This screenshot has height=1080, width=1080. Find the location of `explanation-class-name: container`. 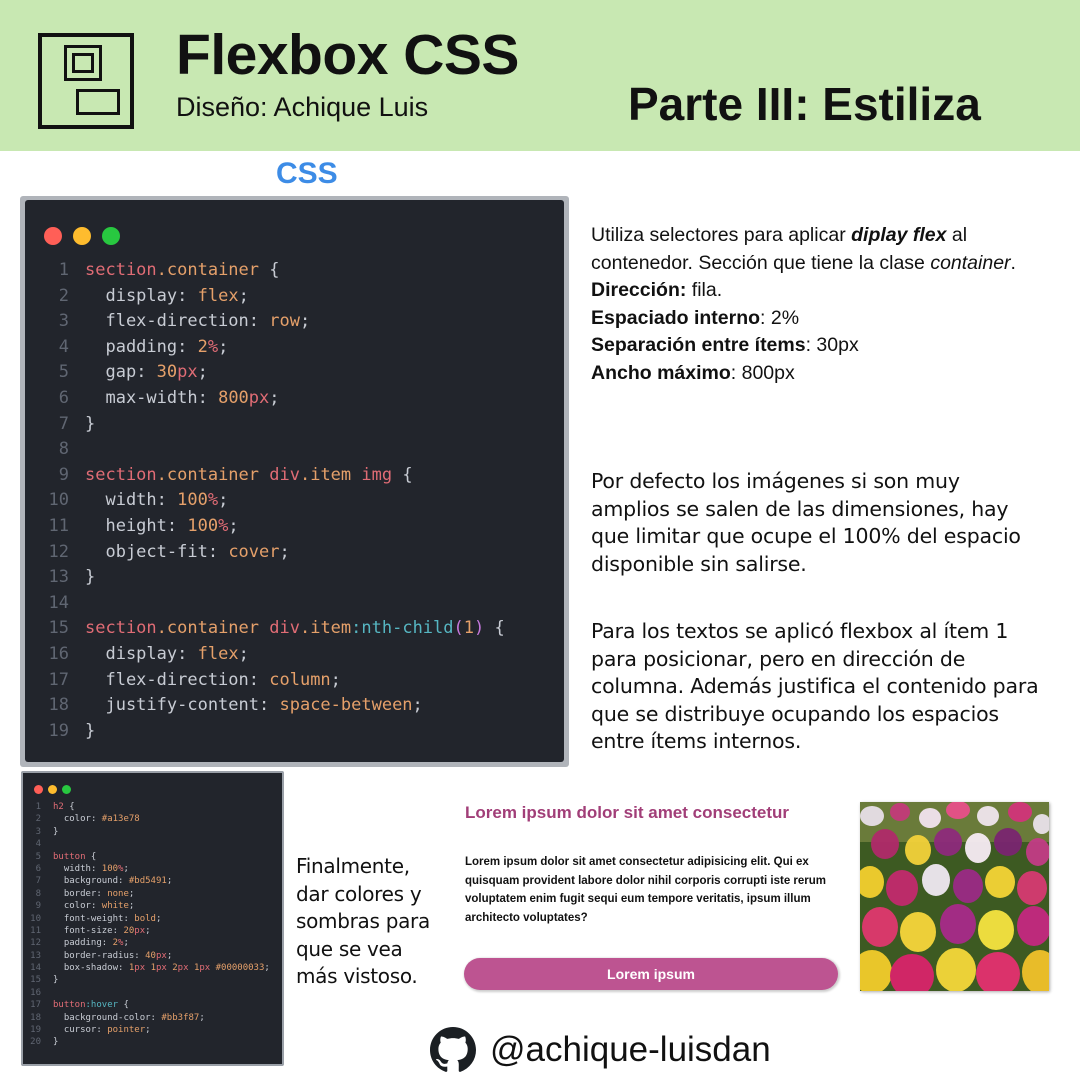

explanation-class-name: container is located at coordinates (970, 262).